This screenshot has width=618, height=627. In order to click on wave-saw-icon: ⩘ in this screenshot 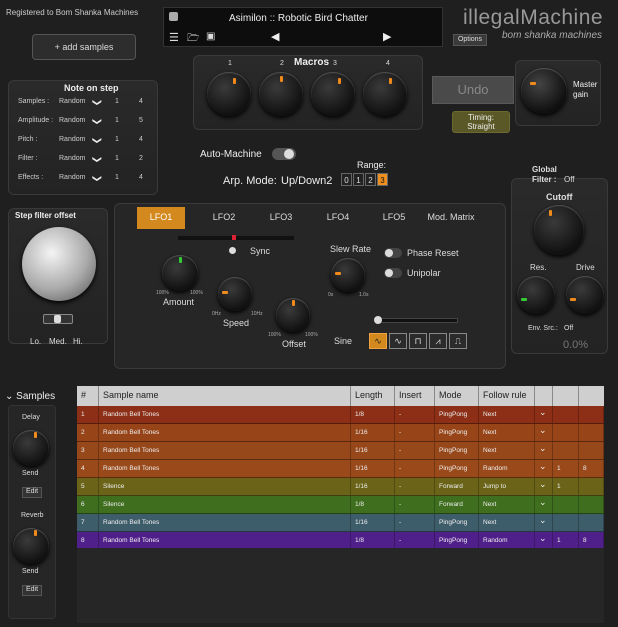, I will do `click(438, 341)`.